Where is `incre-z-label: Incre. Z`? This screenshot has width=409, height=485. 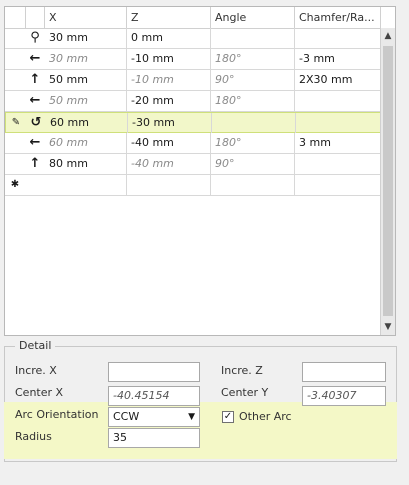
incre-z-label: Incre. Z is located at coordinates (242, 370).